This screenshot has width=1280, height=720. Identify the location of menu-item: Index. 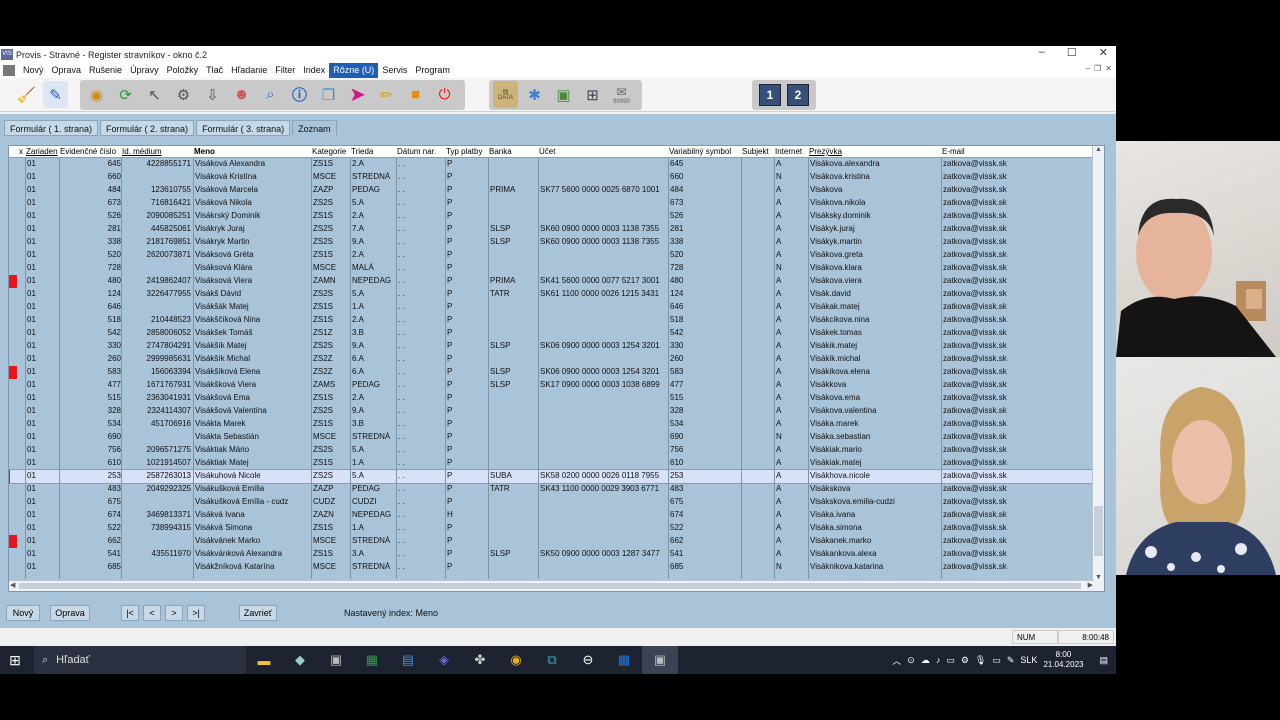
(314, 70).